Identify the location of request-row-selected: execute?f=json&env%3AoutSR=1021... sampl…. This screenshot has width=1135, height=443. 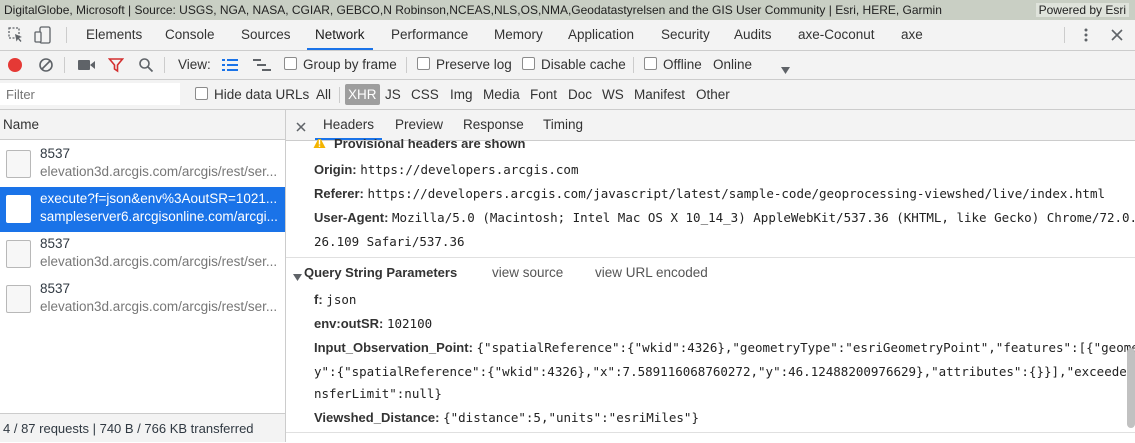
(142, 209).